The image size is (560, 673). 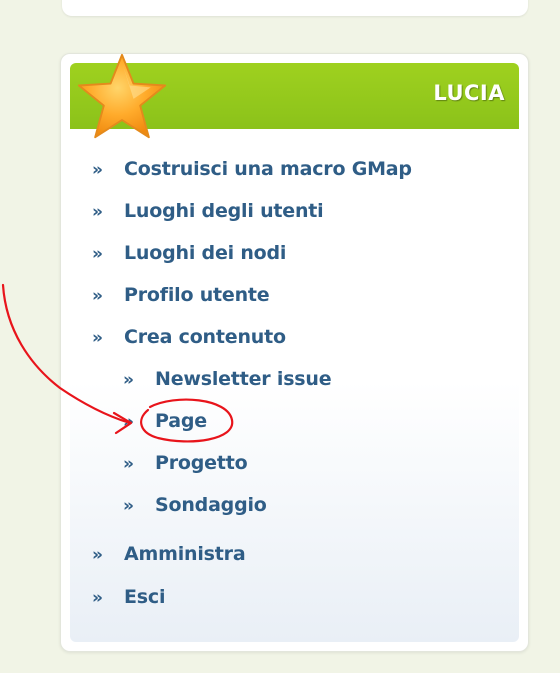 I want to click on menu-item-label: Newsletter issue, so click(x=243, y=379).